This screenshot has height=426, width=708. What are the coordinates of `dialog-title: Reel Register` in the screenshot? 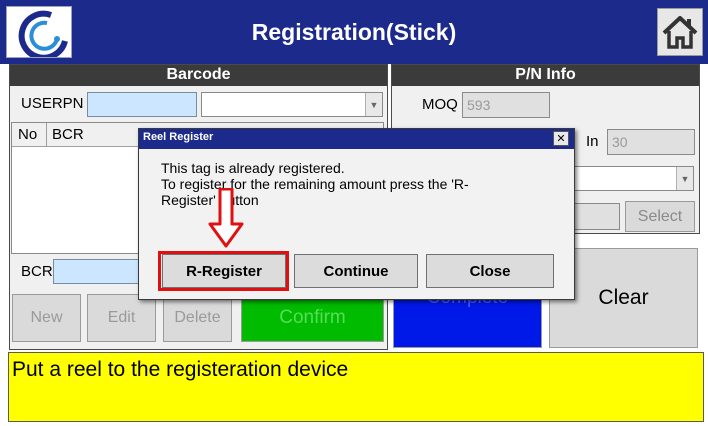 It's located at (178, 137).